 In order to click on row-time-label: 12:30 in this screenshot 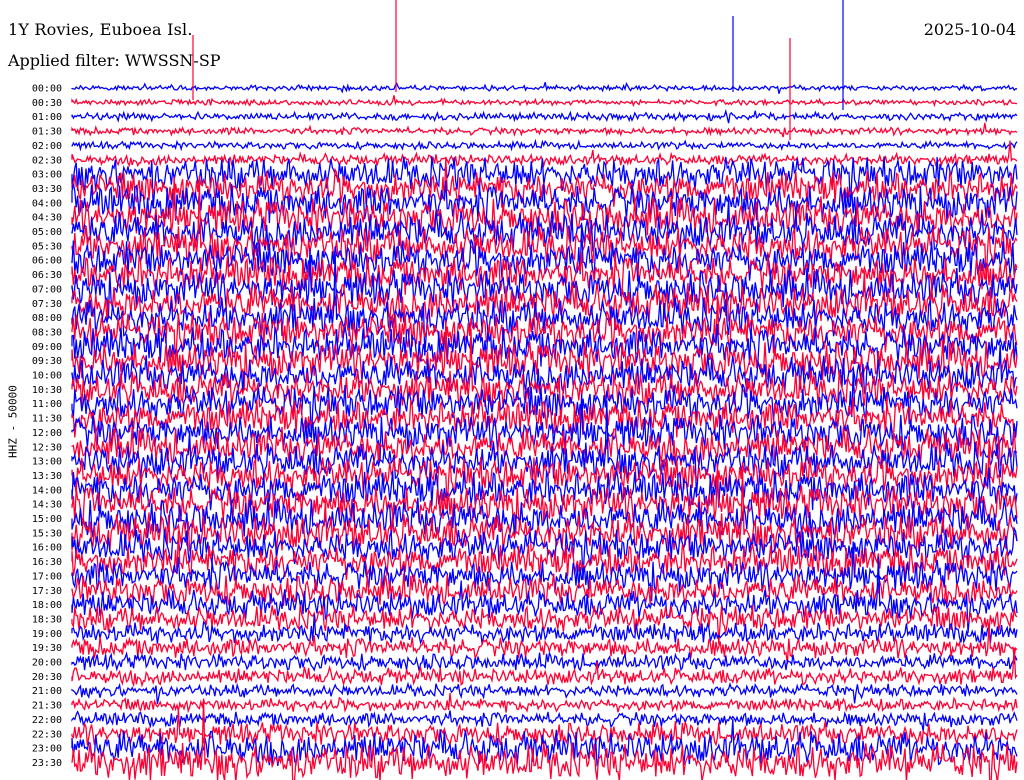, I will do `click(47, 447)`.